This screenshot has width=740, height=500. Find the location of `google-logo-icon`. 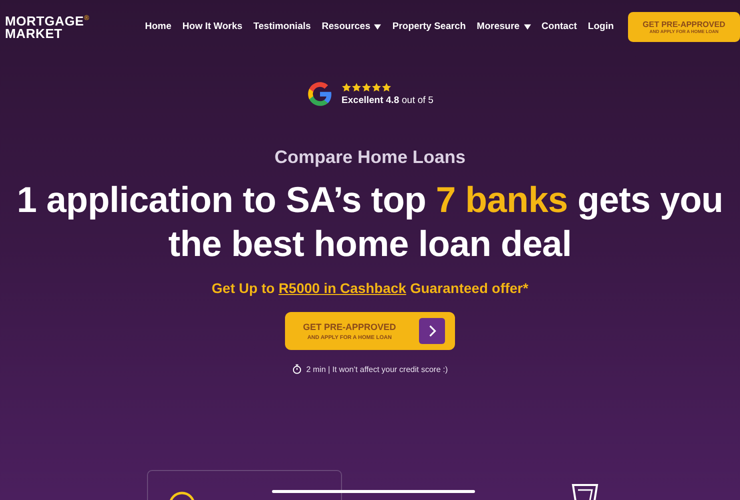

google-logo-icon is located at coordinates (319, 94).